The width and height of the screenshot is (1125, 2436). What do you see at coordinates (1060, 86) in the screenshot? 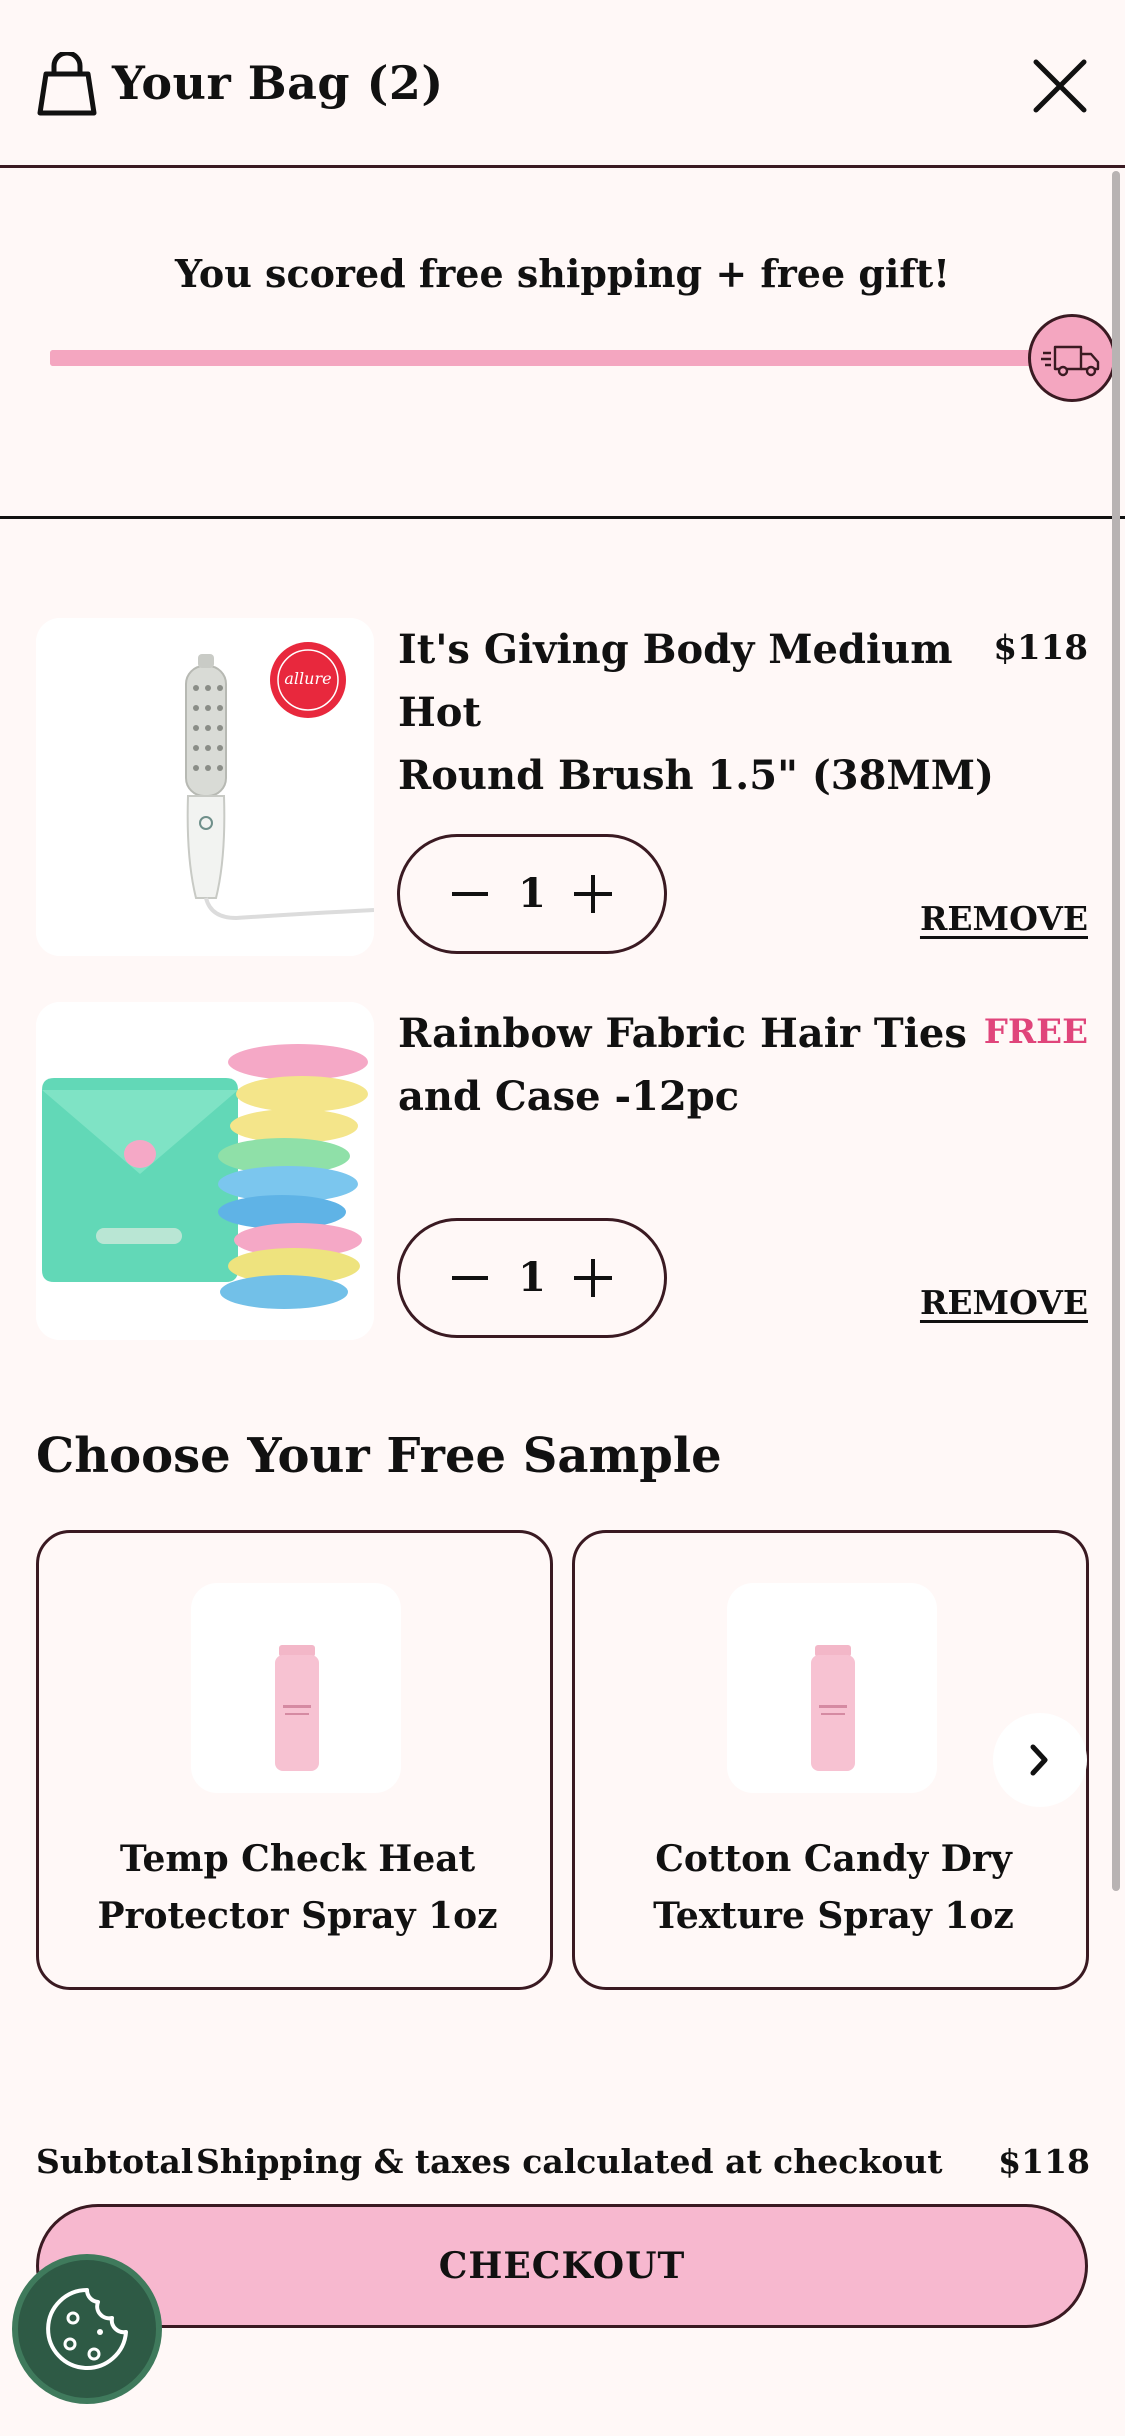
I see `close-icon` at bounding box center [1060, 86].